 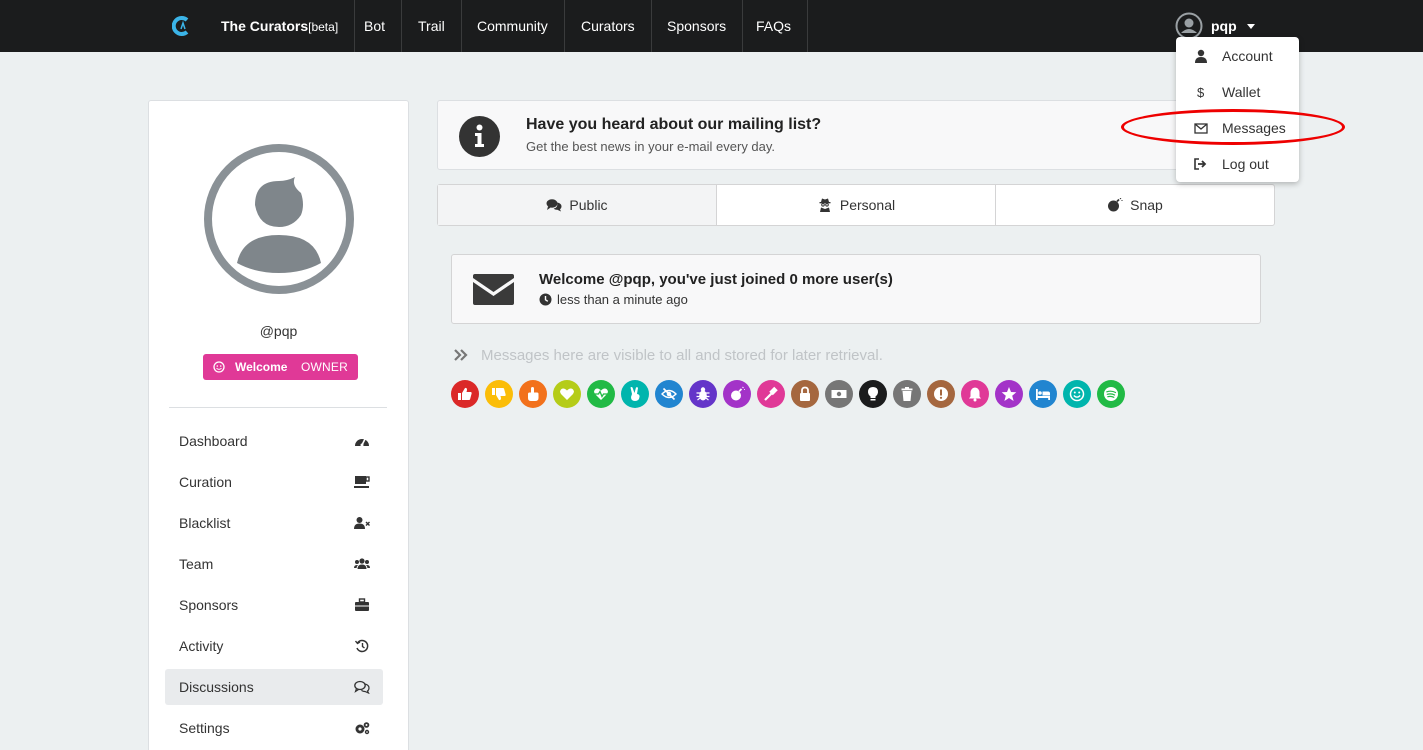 What do you see at coordinates (774, 26) in the screenshot?
I see `nav-faqs: FAQs` at bounding box center [774, 26].